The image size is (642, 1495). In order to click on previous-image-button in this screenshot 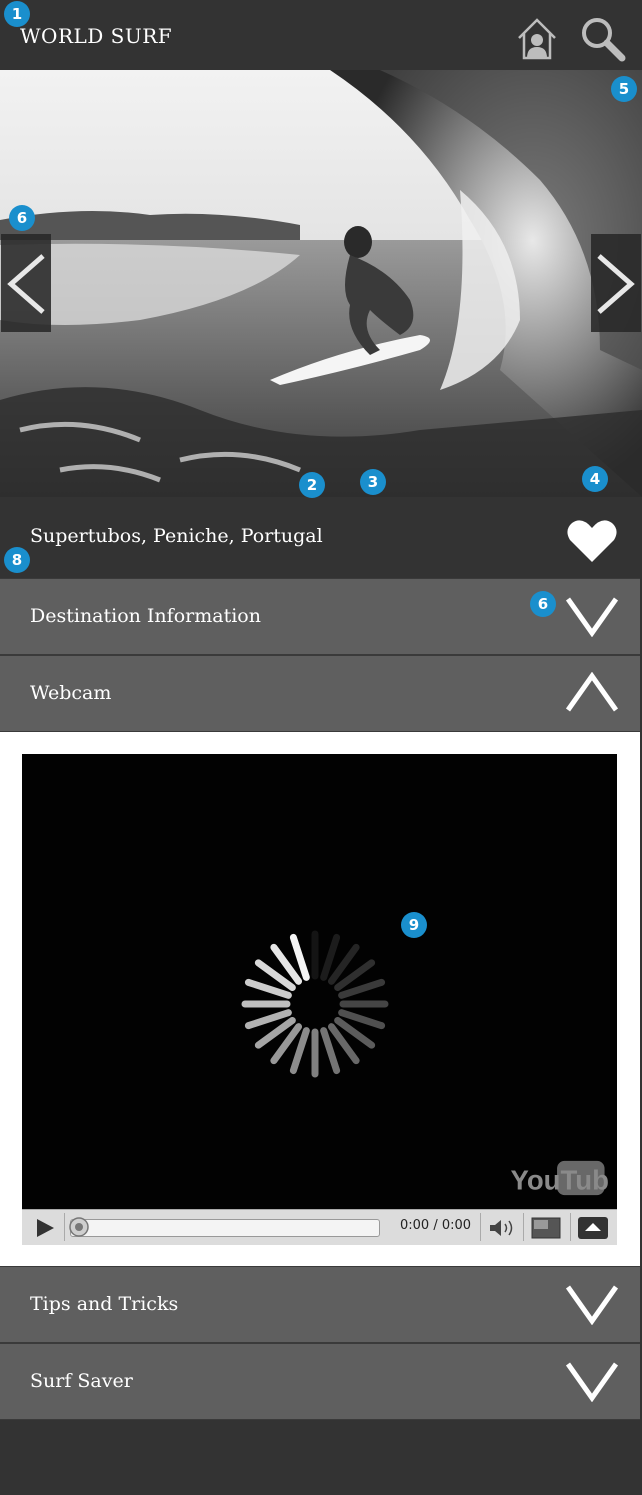, I will do `click(26, 283)`.